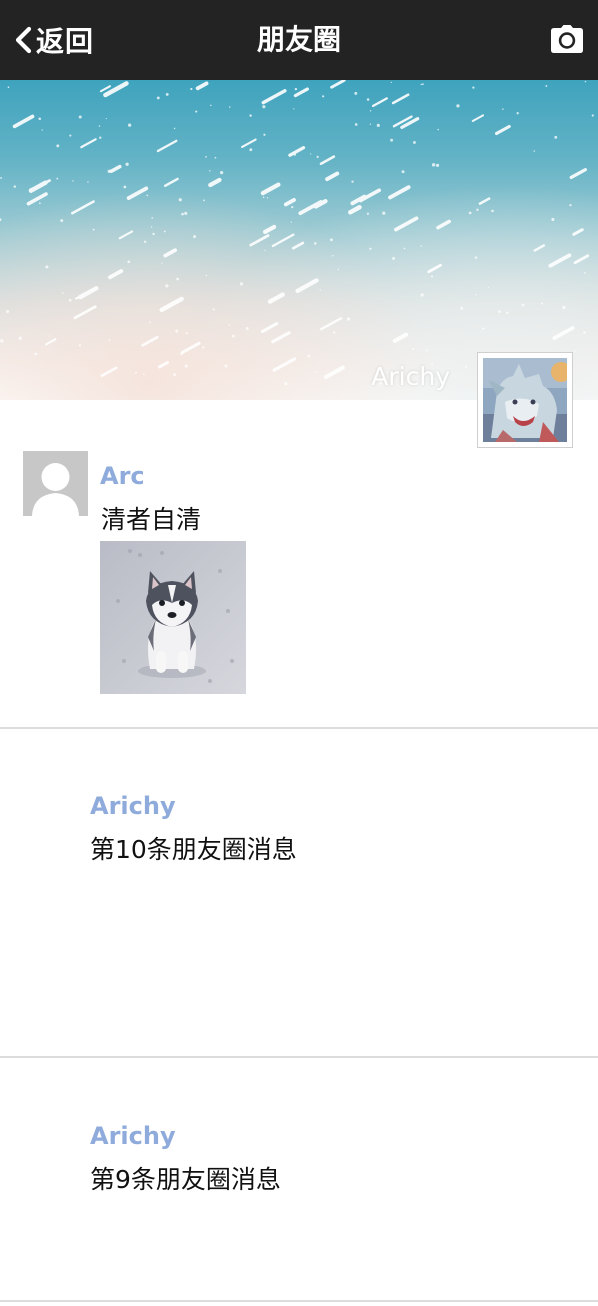 This screenshot has height=1306, width=598. Describe the element at coordinates (53, 40) in the screenshot. I see `back-button: 返回` at that location.